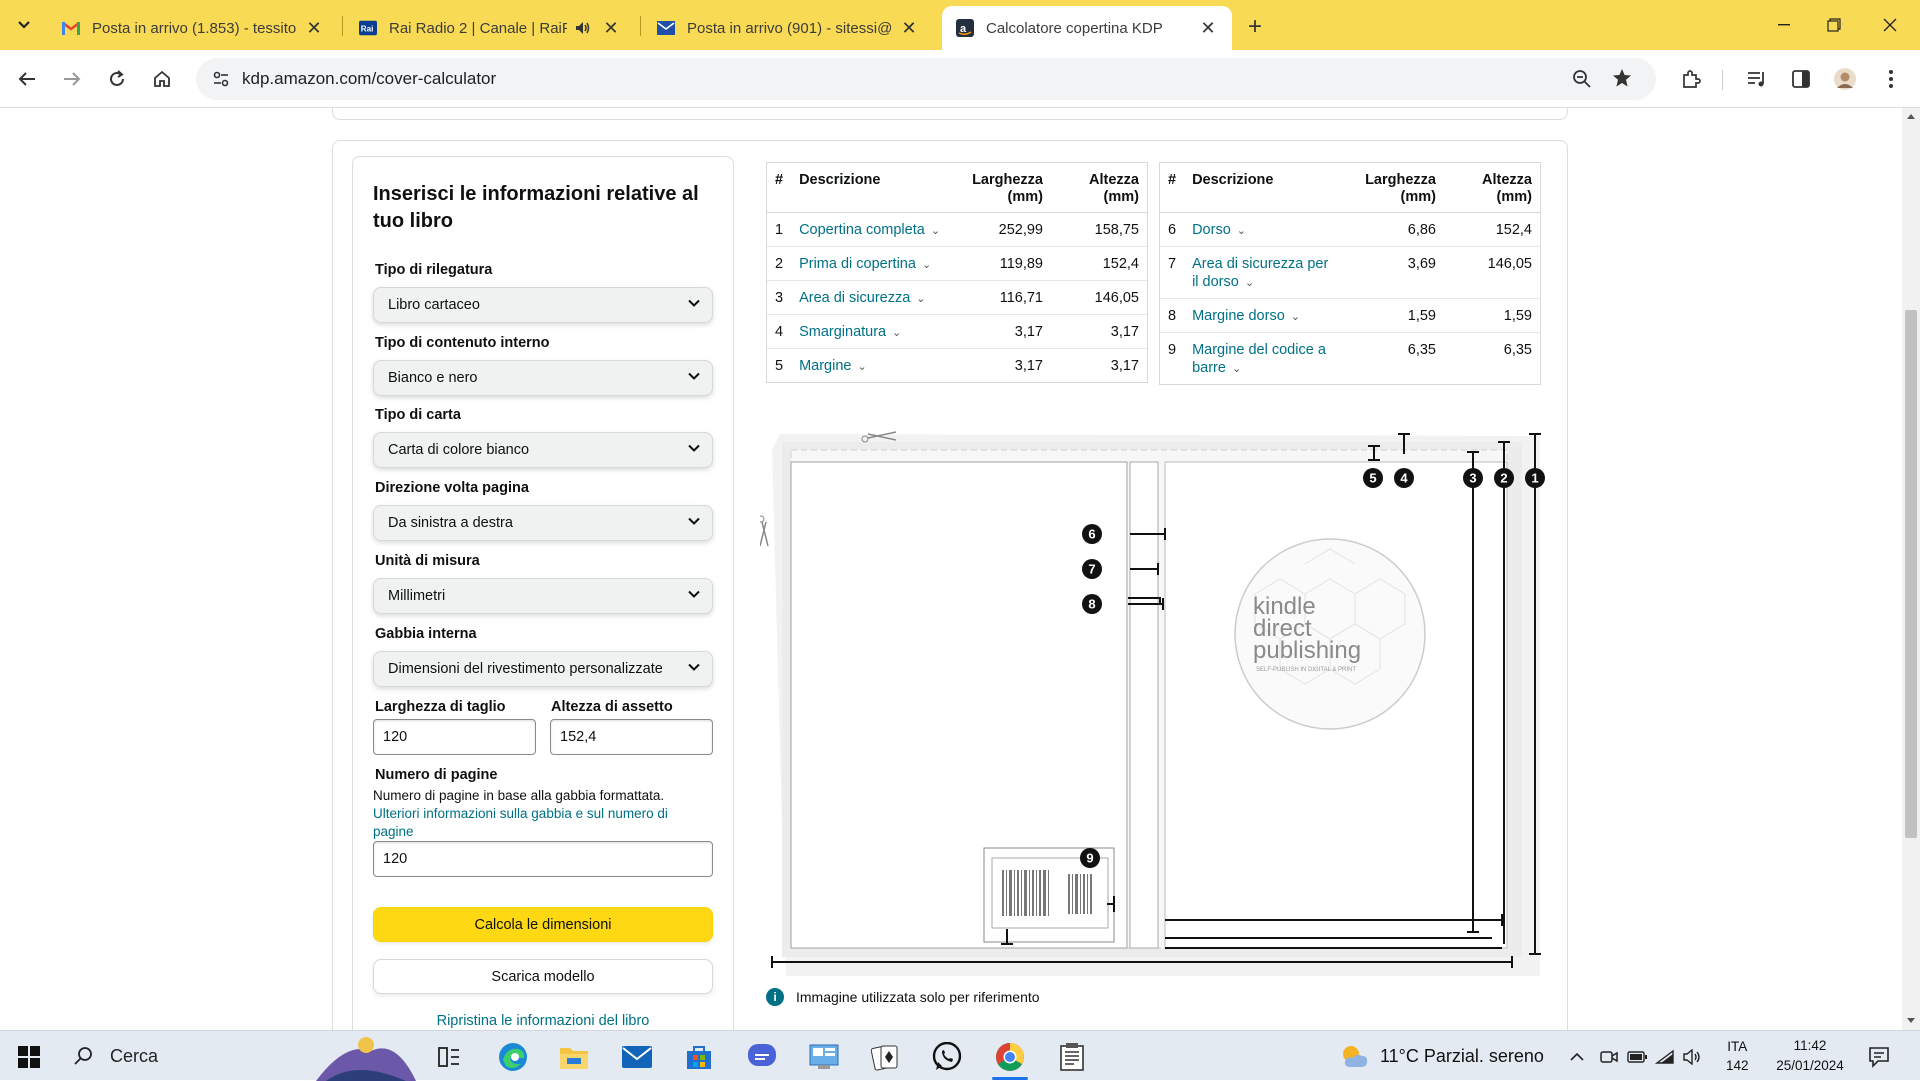 The height and width of the screenshot is (1081, 1920). I want to click on info-icon: i, so click(775, 997).